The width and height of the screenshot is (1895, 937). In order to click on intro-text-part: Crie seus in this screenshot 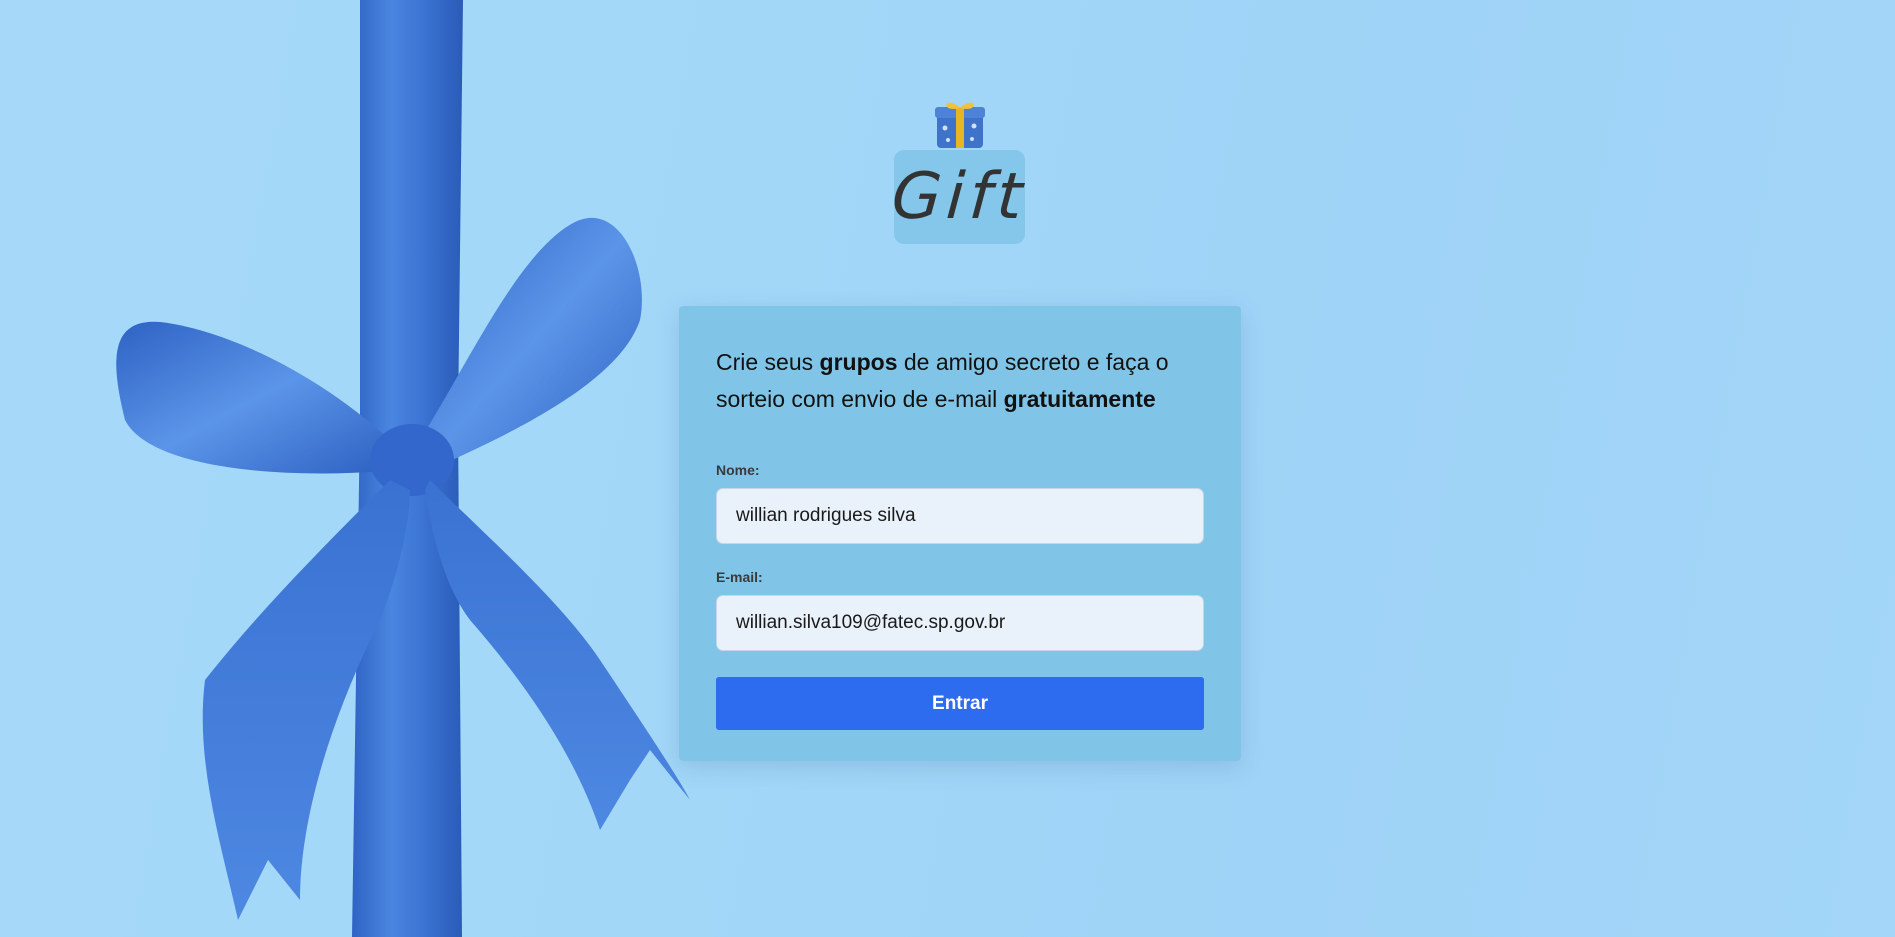, I will do `click(768, 362)`.